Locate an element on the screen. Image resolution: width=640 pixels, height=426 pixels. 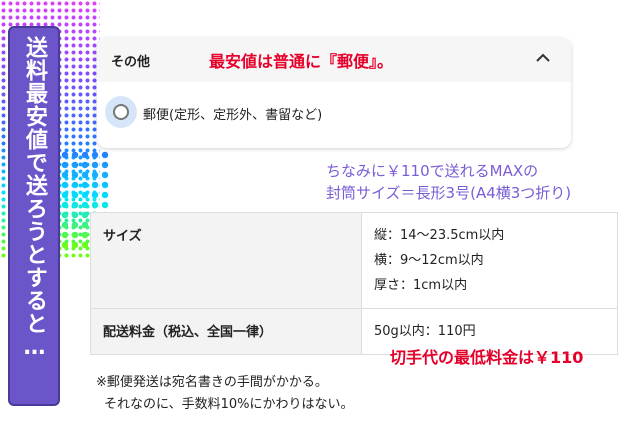
envelope-note: ちなみに￥110で送れるMAXの 封筒サイズ＝長形3号(A4横3つ折り) is located at coordinates (448, 182).